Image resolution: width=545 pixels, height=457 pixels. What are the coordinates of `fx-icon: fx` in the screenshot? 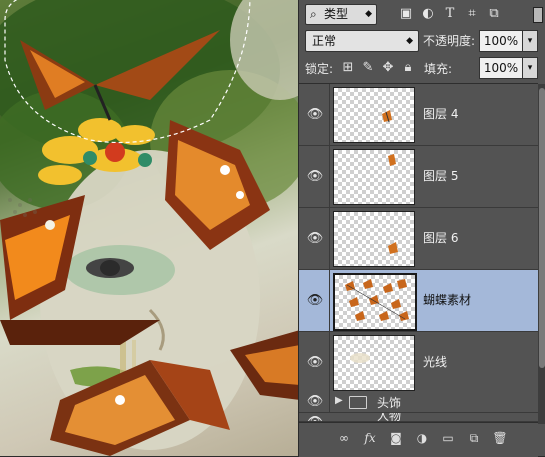 It's located at (370, 438).